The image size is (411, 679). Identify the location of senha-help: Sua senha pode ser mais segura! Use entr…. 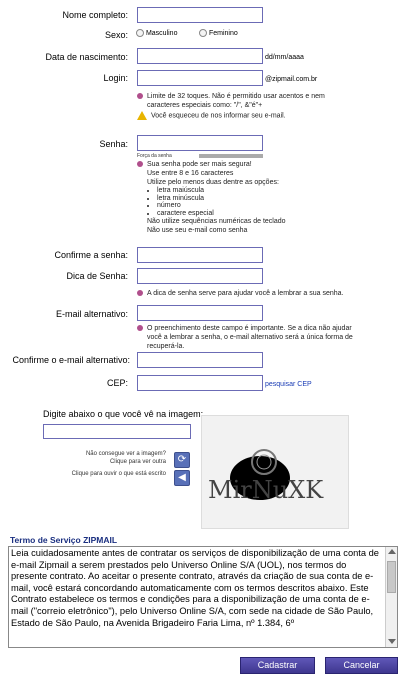
(257, 197).